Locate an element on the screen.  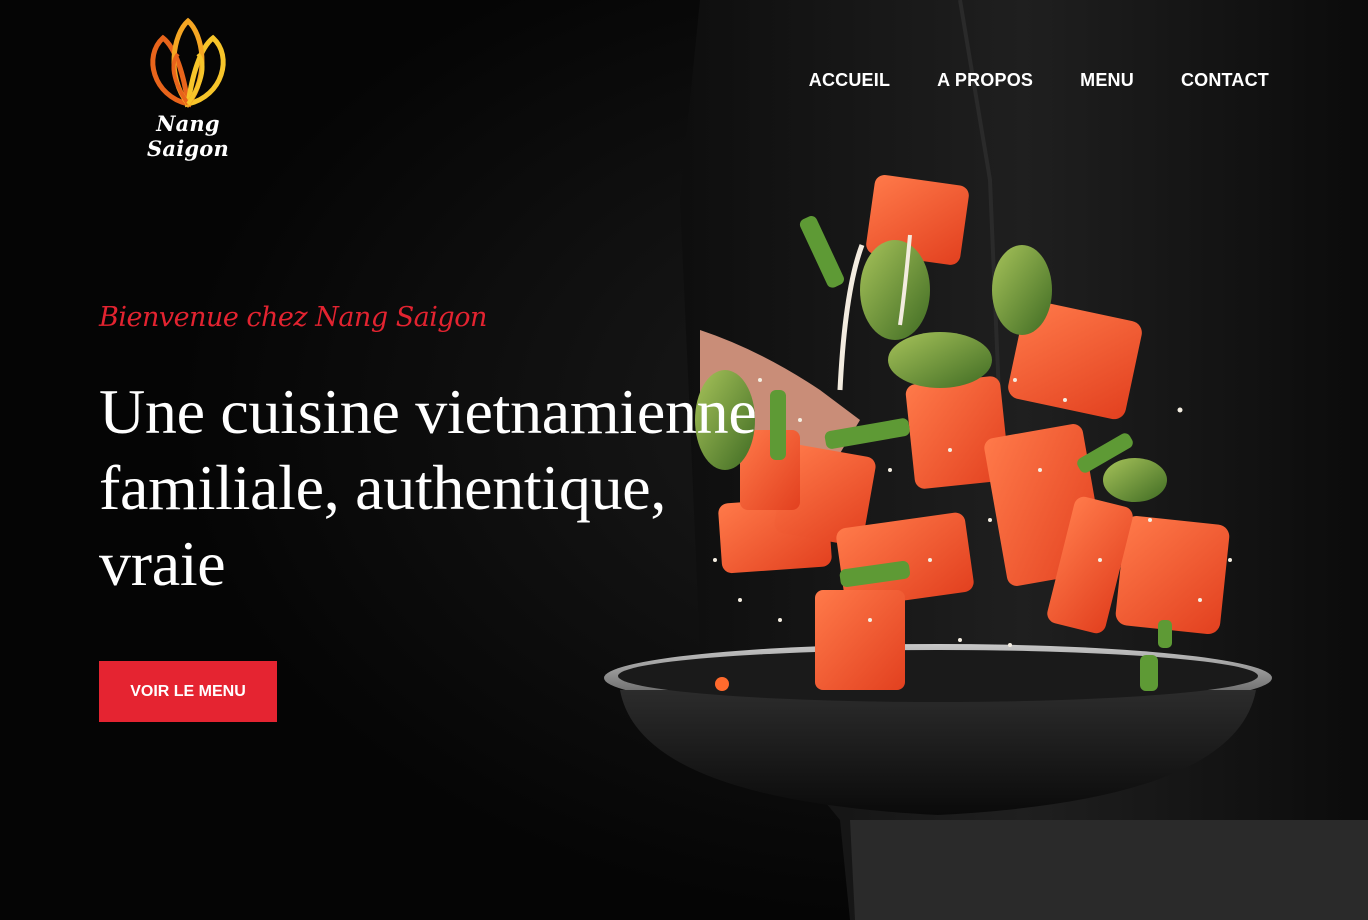
nav-item-menu: MENU is located at coordinates (1107, 80).